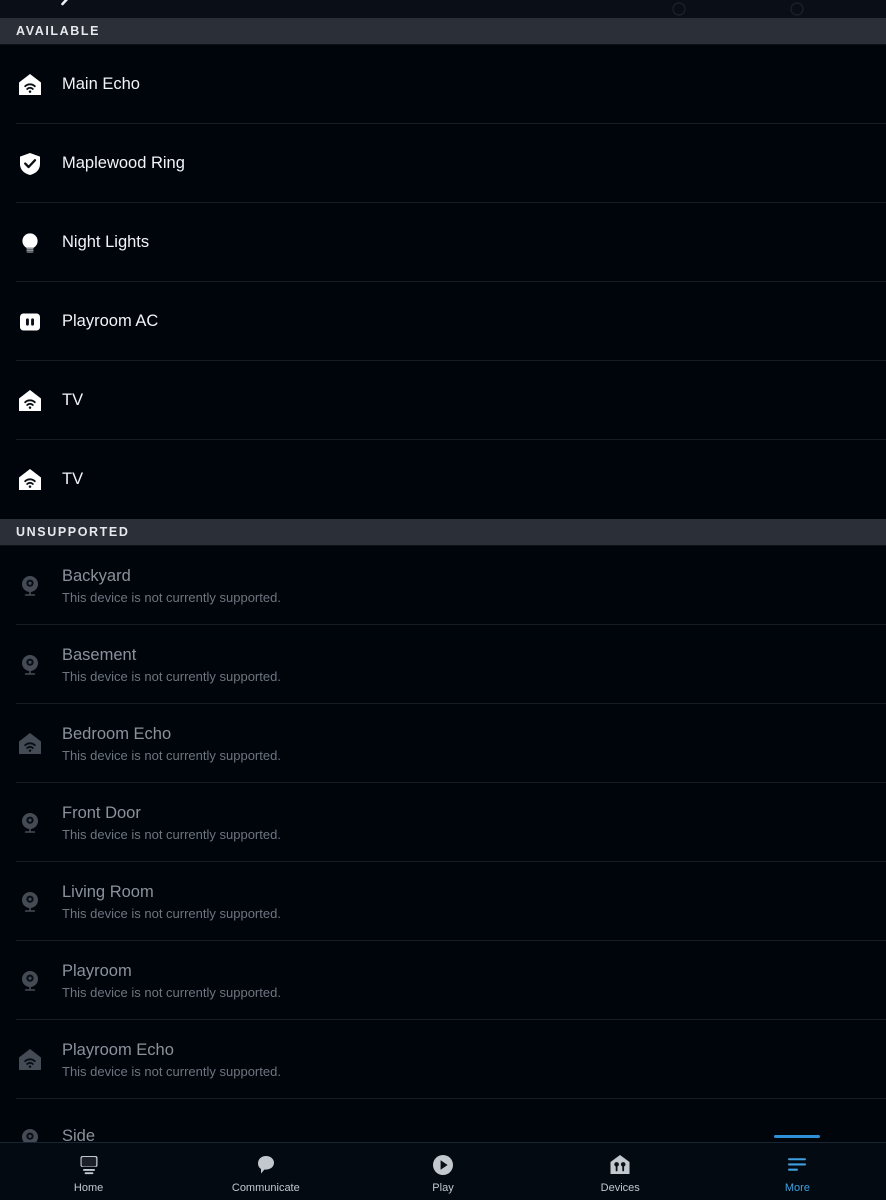  I want to click on bottom-navigation-bar: Home Communicate Play Devices More, so click(443, 1167).